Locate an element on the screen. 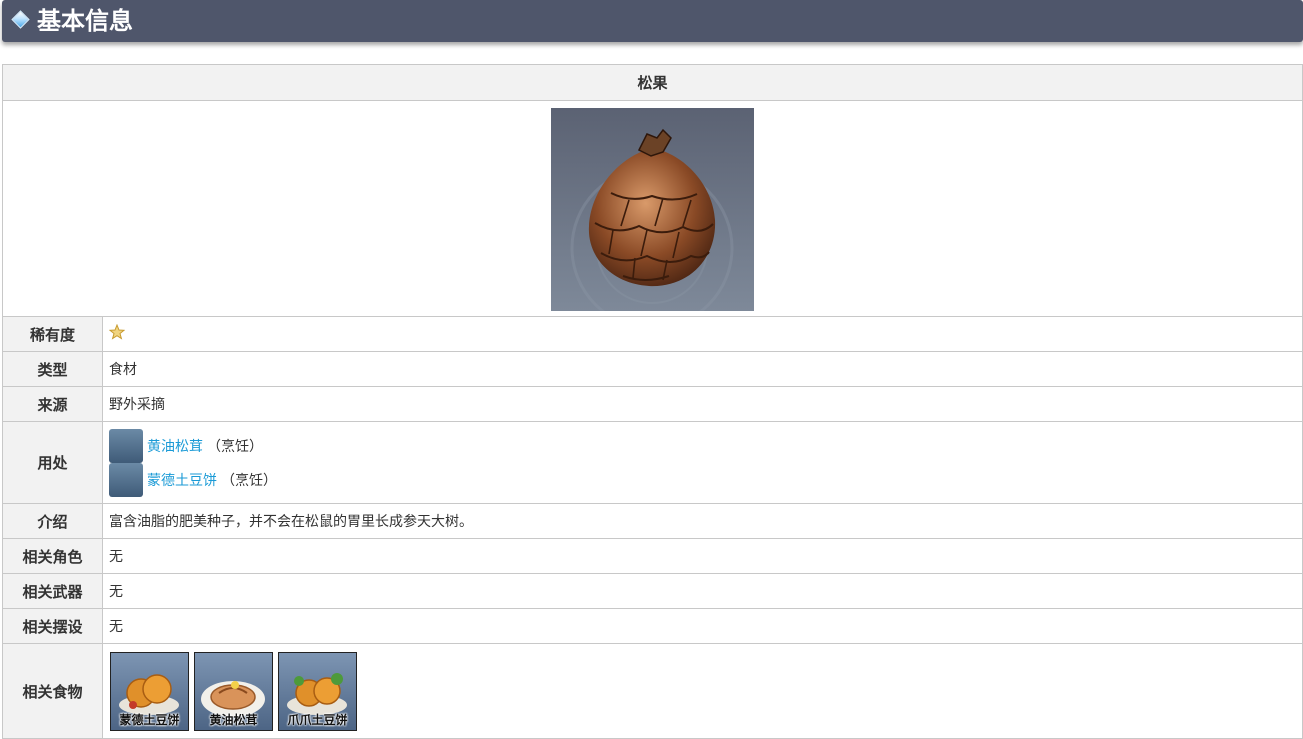 The width and height of the screenshot is (1303, 739). related-food-list: 蒙德土豆饼 黄油松茸 爪爪土豆饼 is located at coordinates (702, 691).